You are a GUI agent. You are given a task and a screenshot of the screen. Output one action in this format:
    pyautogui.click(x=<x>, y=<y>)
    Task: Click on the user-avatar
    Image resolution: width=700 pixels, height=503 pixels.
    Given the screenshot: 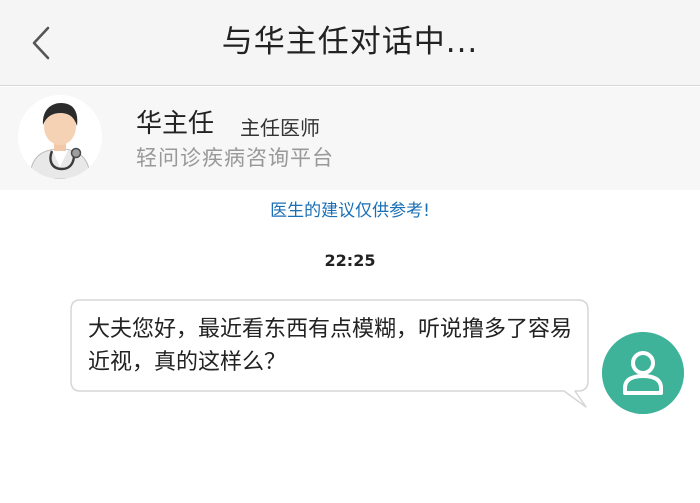 What is the action you would take?
    pyautogui.click(x=643, y=373)
    